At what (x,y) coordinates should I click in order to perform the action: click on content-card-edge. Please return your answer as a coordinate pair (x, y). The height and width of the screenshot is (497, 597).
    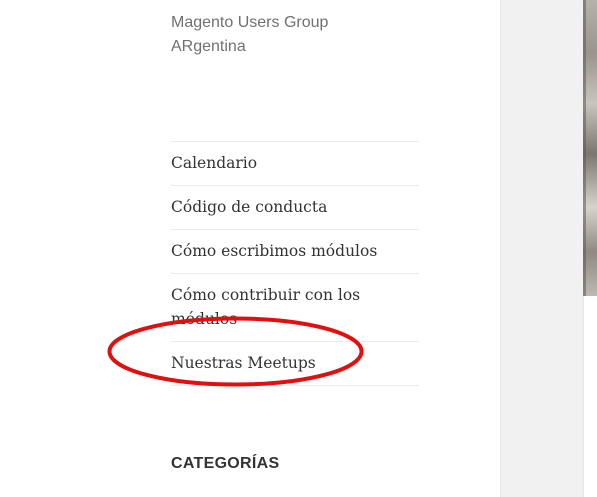
    Looking at the image, I should click on (590, 396).